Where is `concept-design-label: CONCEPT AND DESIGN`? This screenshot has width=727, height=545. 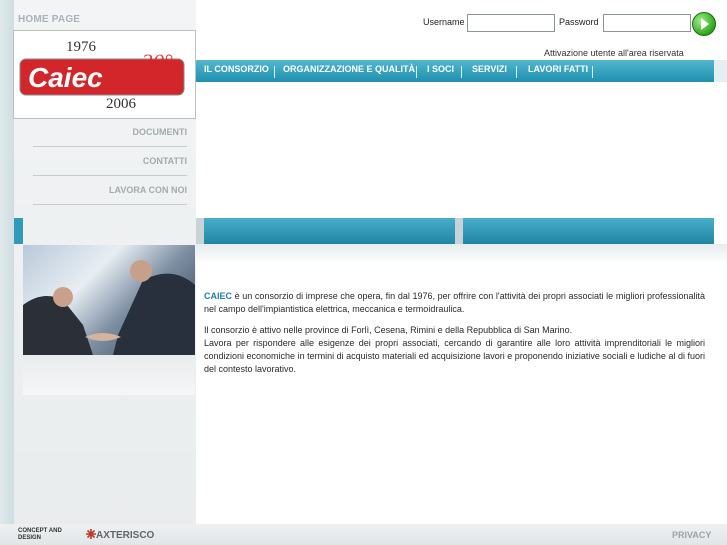 concept-design-label: CONCEPT AND DESIGN is located at coordinates (40, 535).